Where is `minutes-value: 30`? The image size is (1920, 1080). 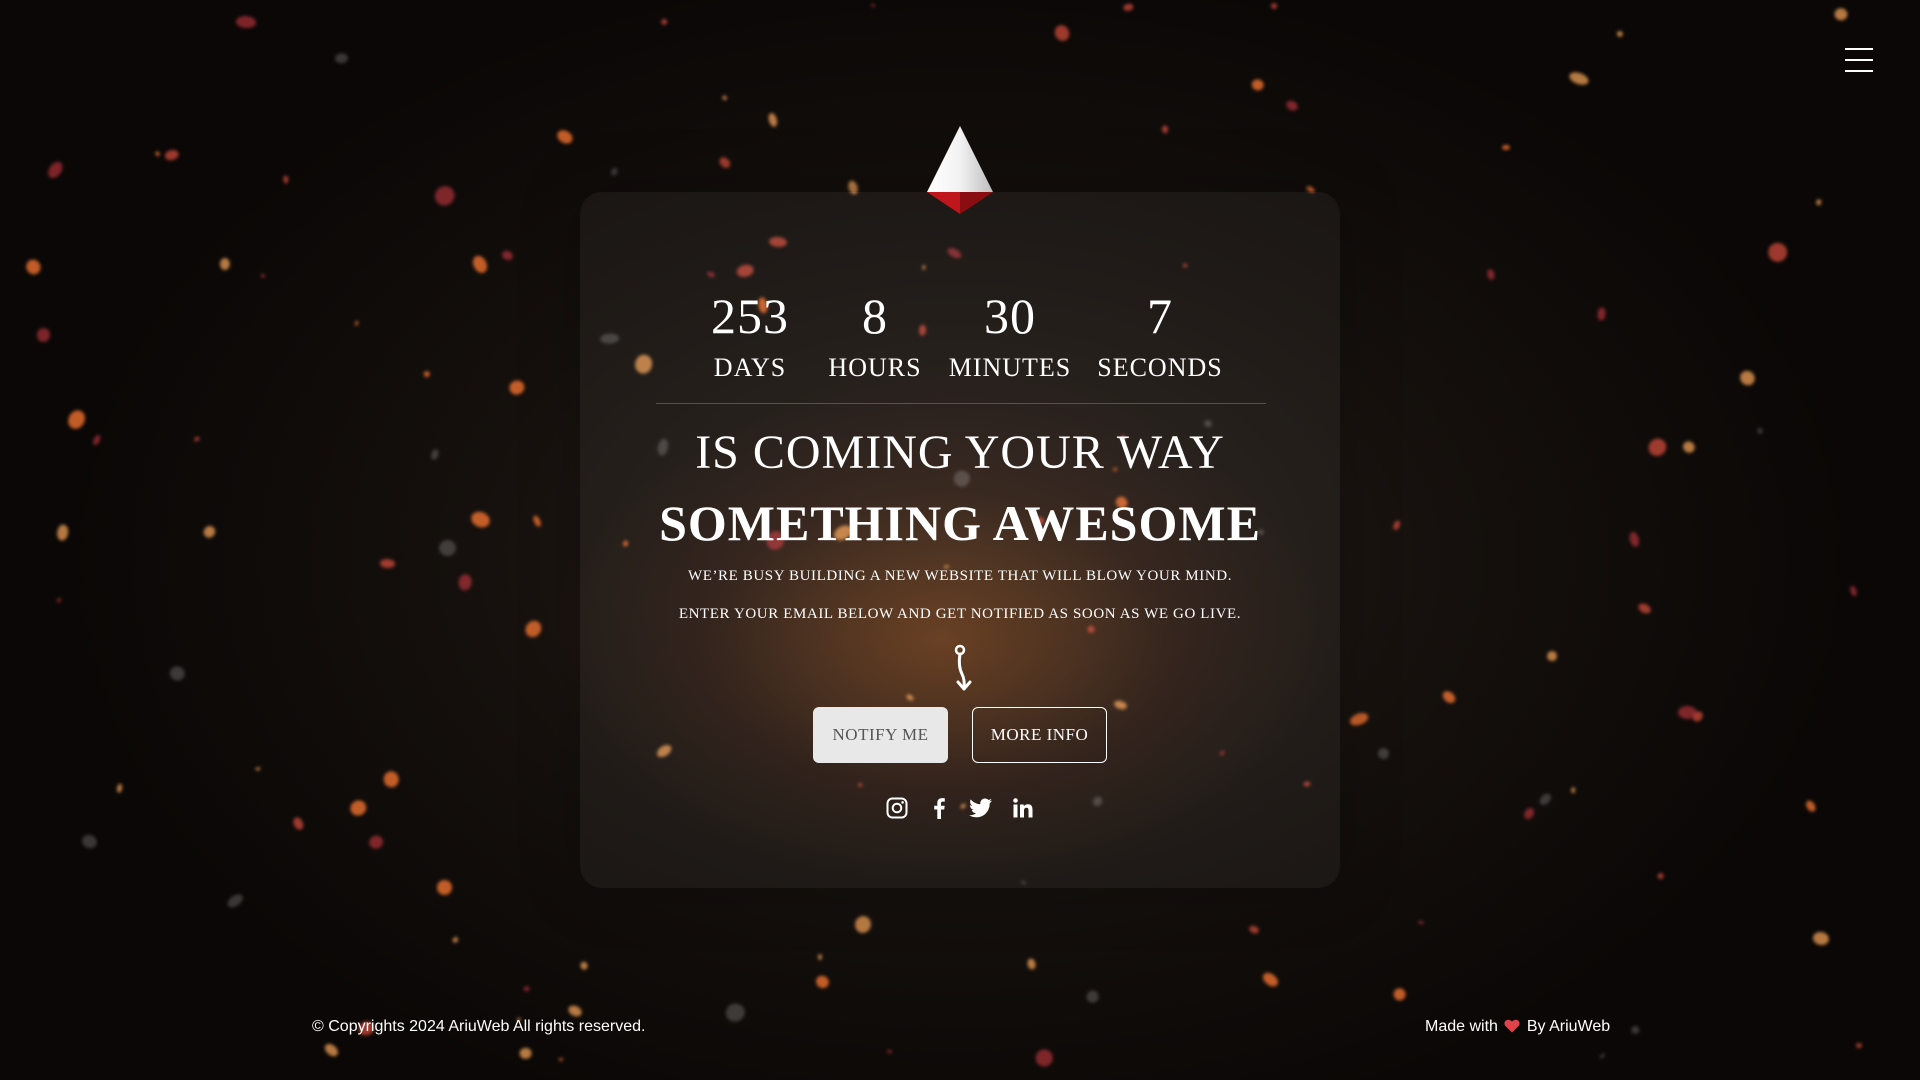
minutes-value: 30 is located at coordinates (1010, 316).